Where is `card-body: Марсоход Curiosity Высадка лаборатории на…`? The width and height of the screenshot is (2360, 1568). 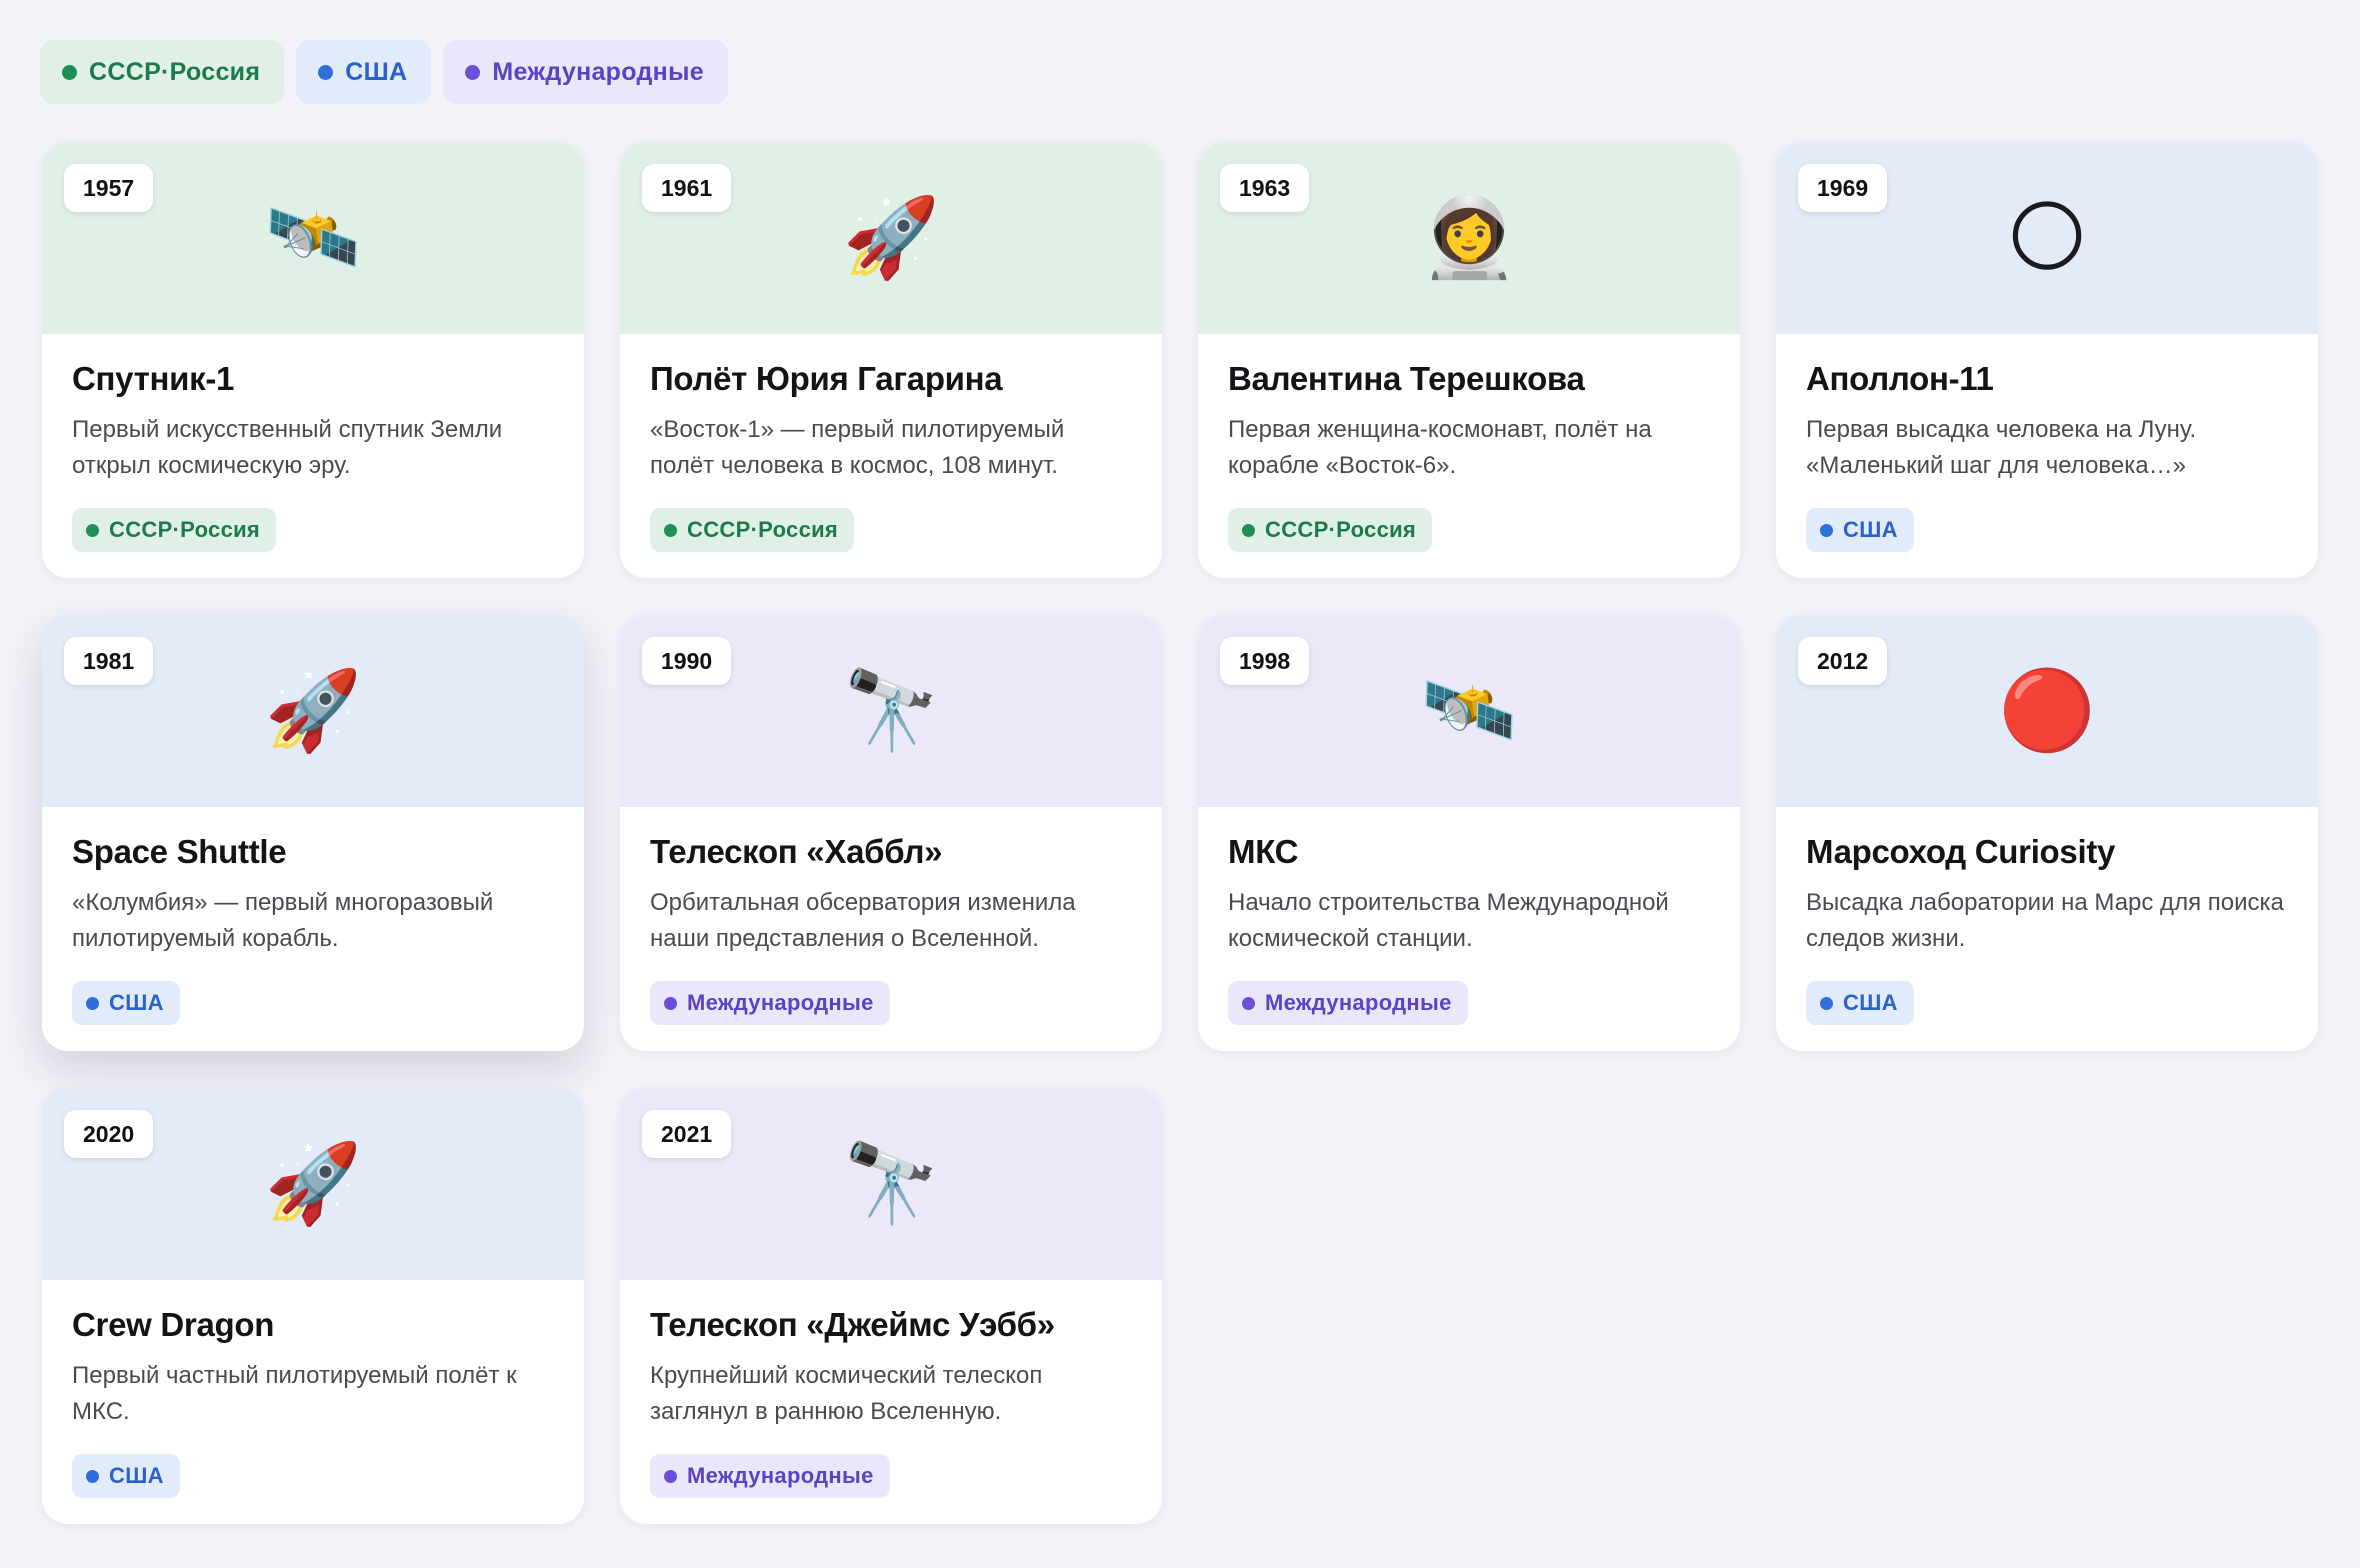 card-body: Марсоход Curiosity Высадка лаборатории на… is located at coordinates (2047, 882).